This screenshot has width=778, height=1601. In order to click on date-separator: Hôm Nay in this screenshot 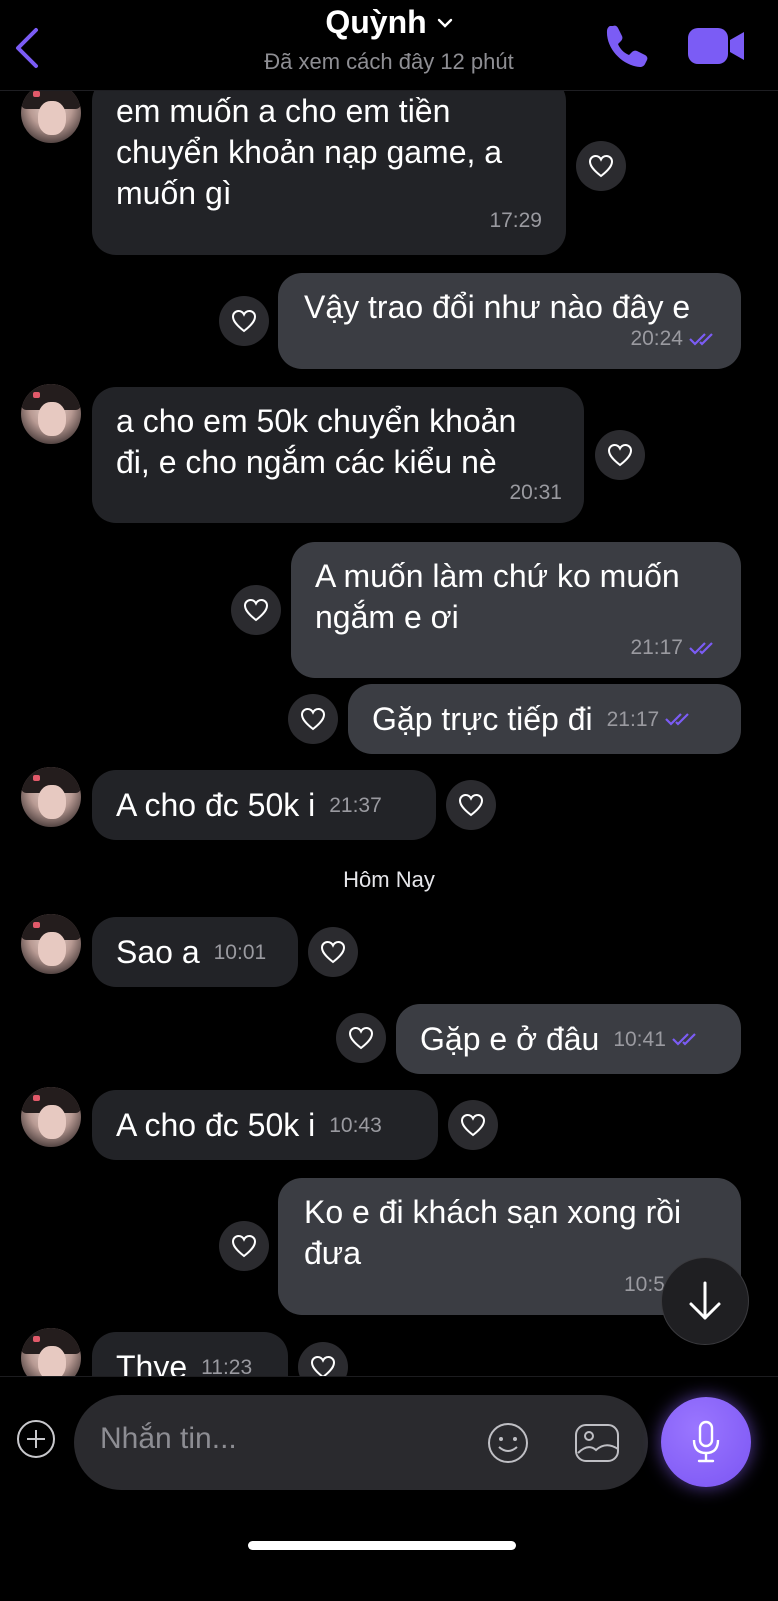, I will do `click(389, 879)`.